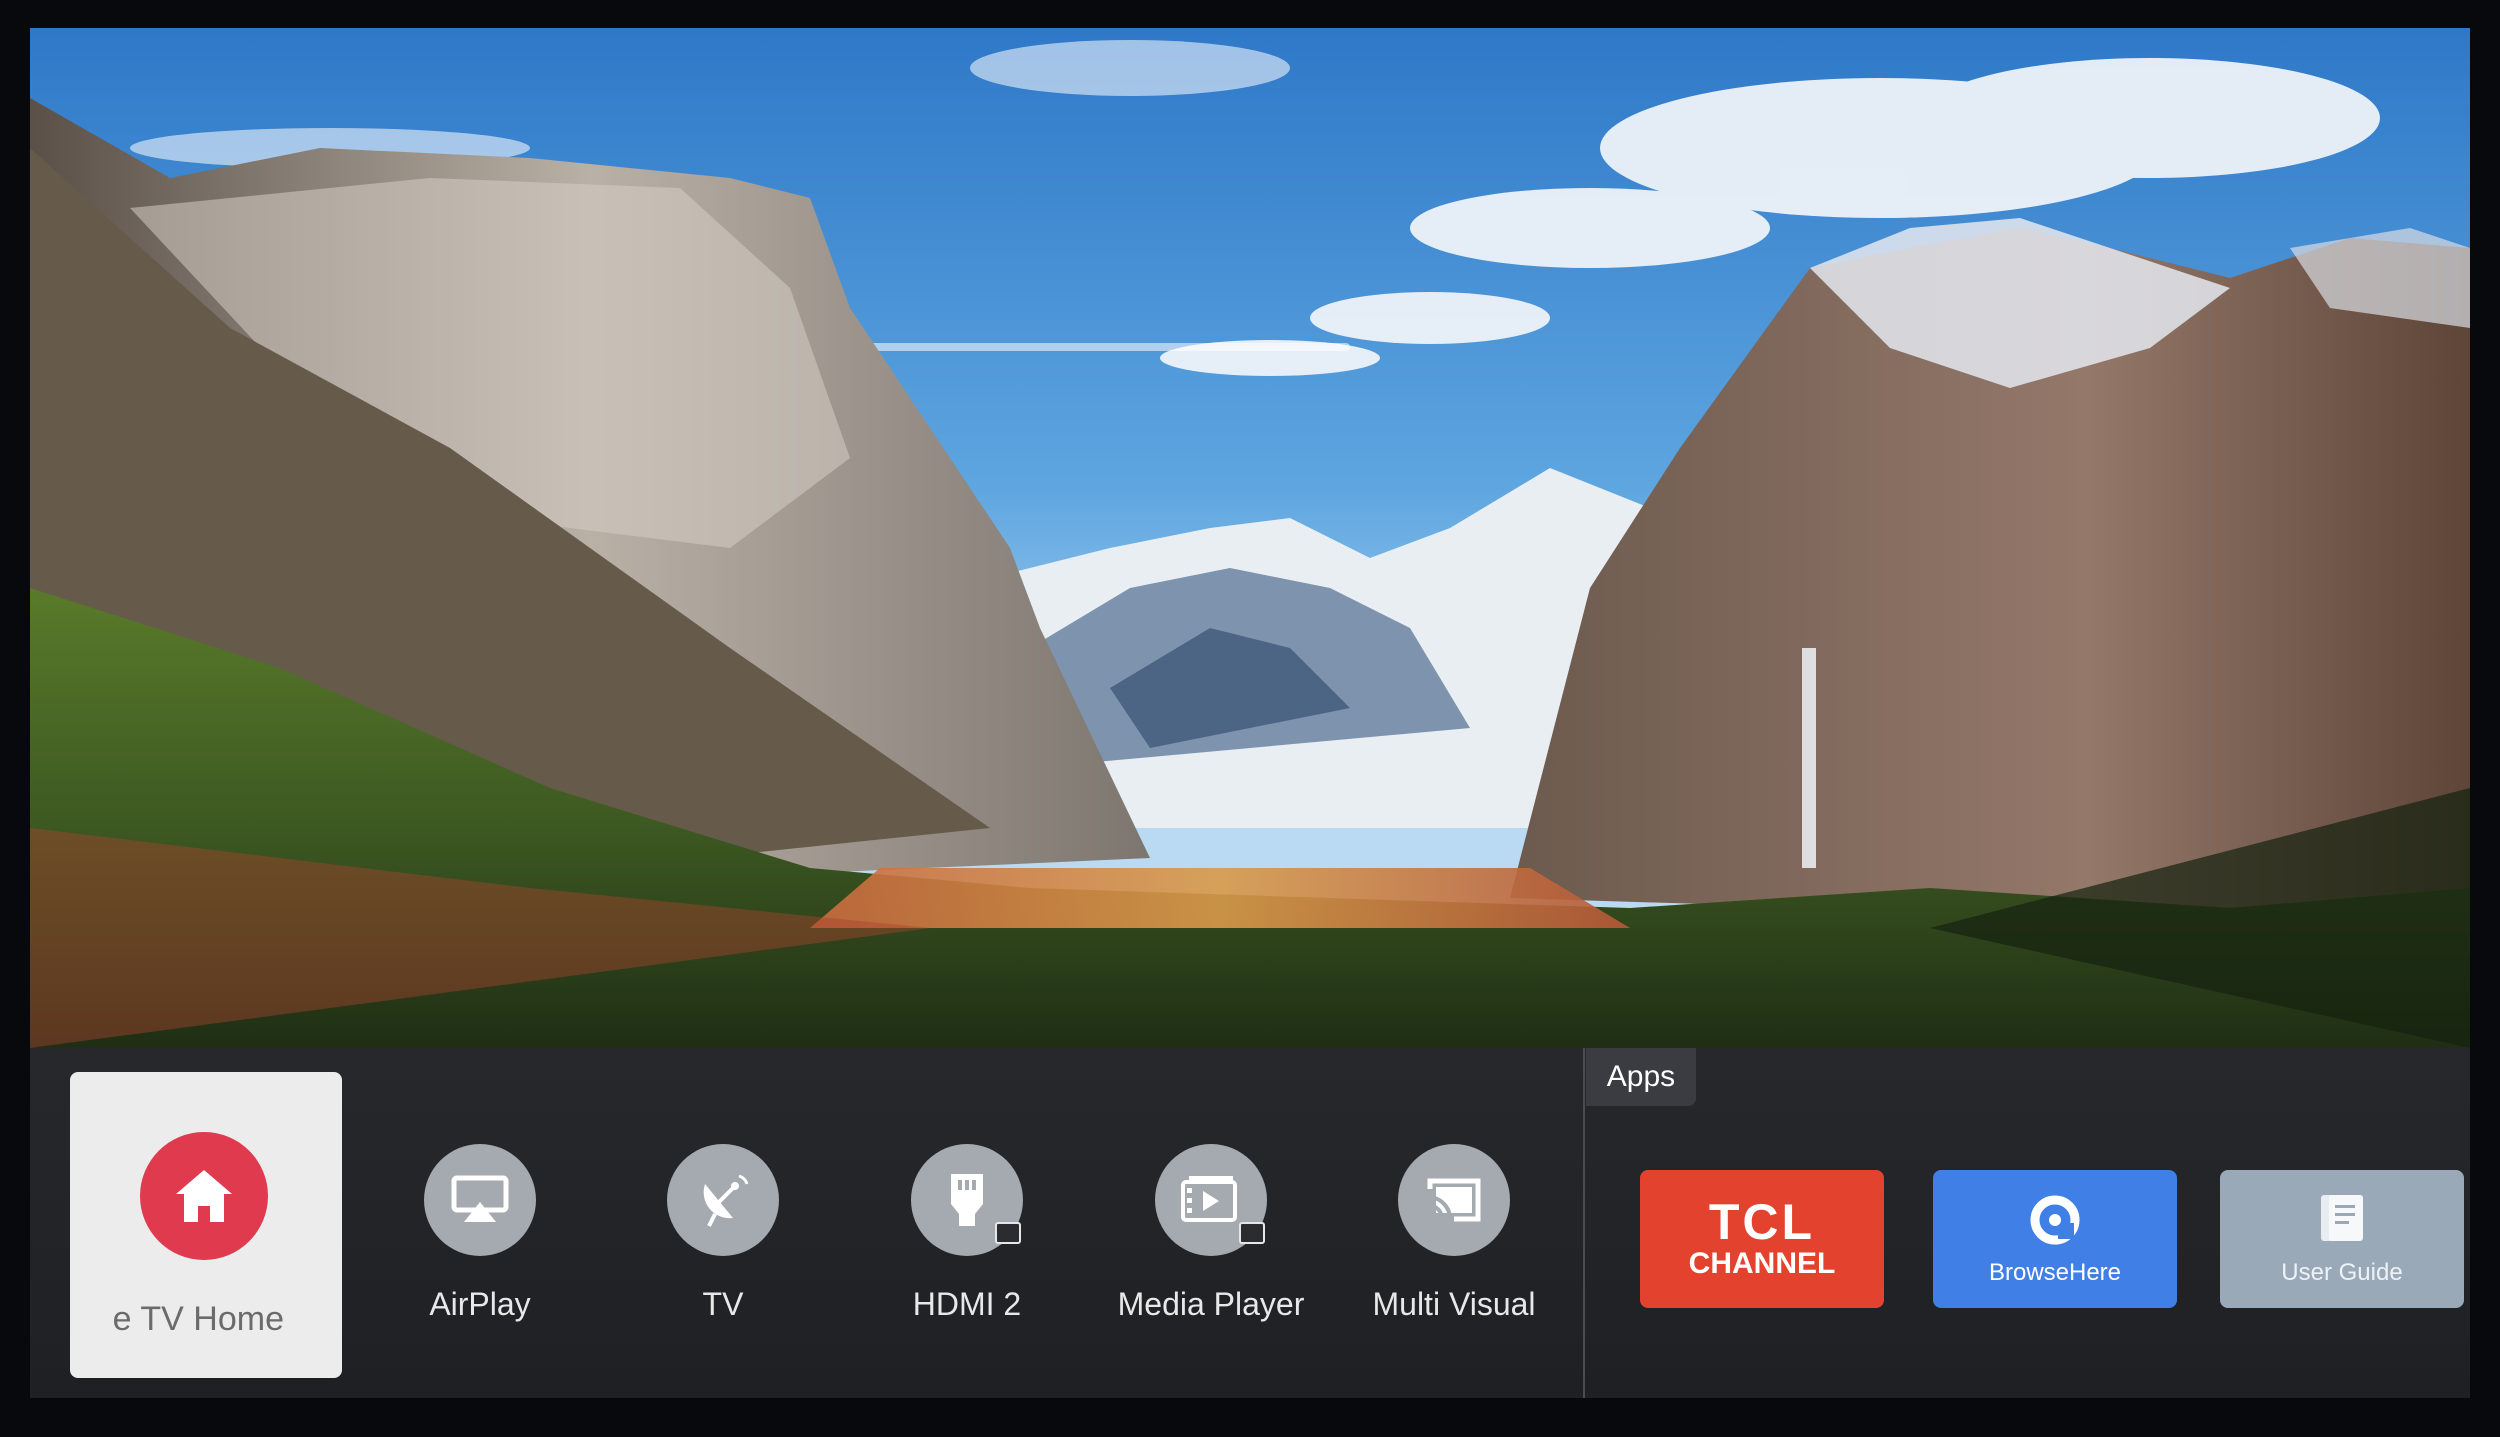  I want to click on apps-section-label: Apps, so click(1641, 1077).